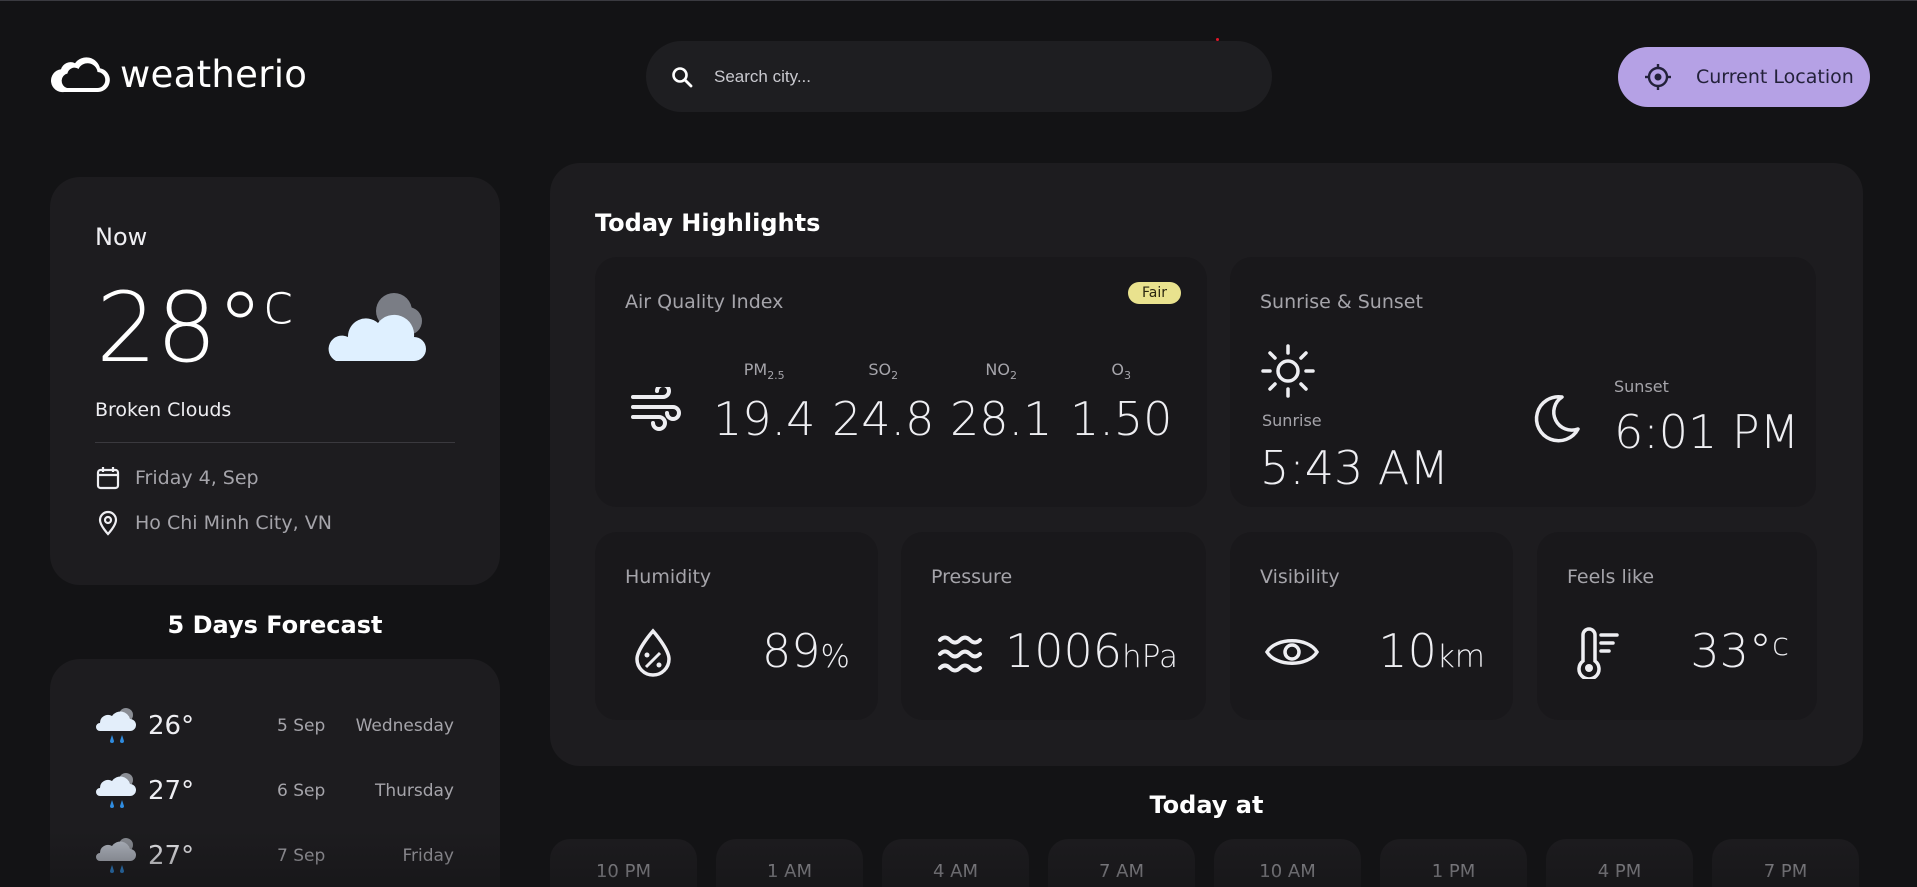 The image size is (1917, 887). What do you see at coordinates (275, 625) in the screenshot?
I see `forecast-title: 5 Days Forecast` at bounding box center [275, 625].